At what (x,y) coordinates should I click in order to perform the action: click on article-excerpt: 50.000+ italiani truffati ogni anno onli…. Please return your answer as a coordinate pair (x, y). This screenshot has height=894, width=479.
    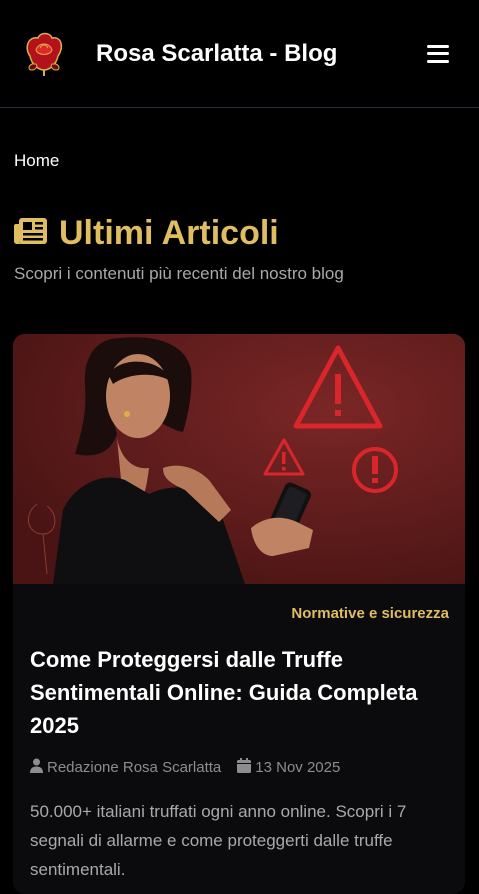
    Looking at the image, I should click on (218, 840).